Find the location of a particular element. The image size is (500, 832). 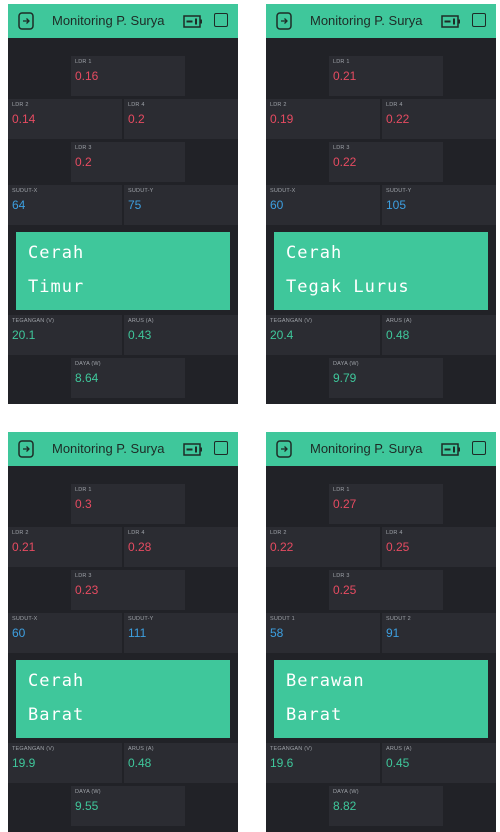

ldr3-widget: LDR 3 0.23 is located at coordinates (128, 590).